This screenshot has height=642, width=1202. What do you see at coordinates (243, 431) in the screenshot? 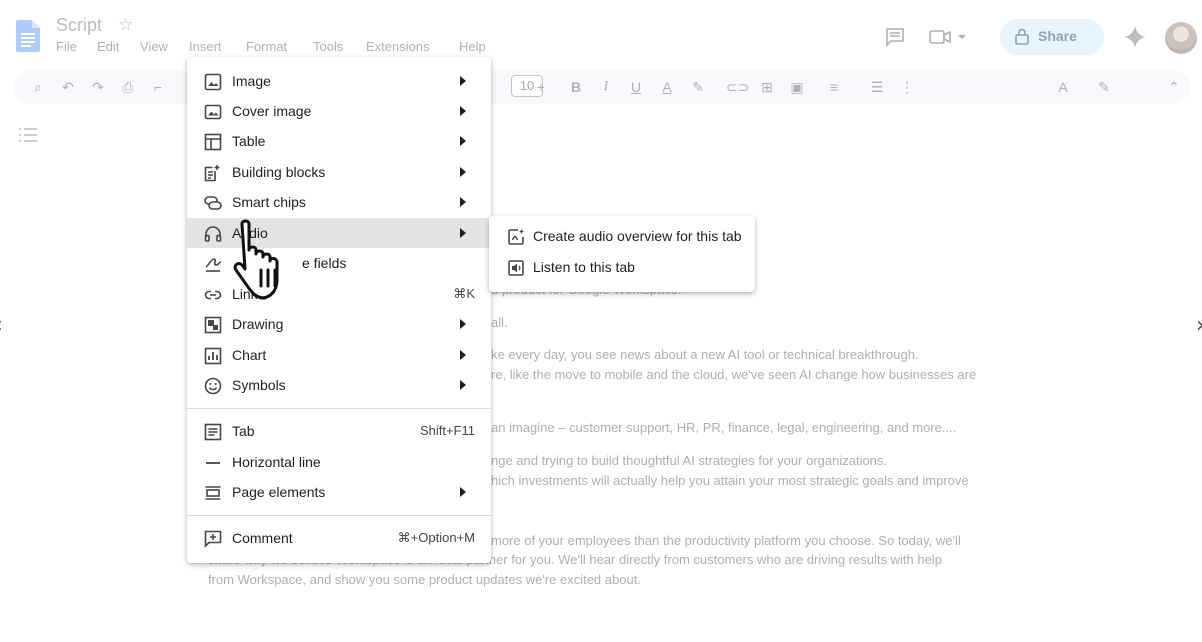
I see `menu-item-label: Tab` at bounding box center [243, 431].